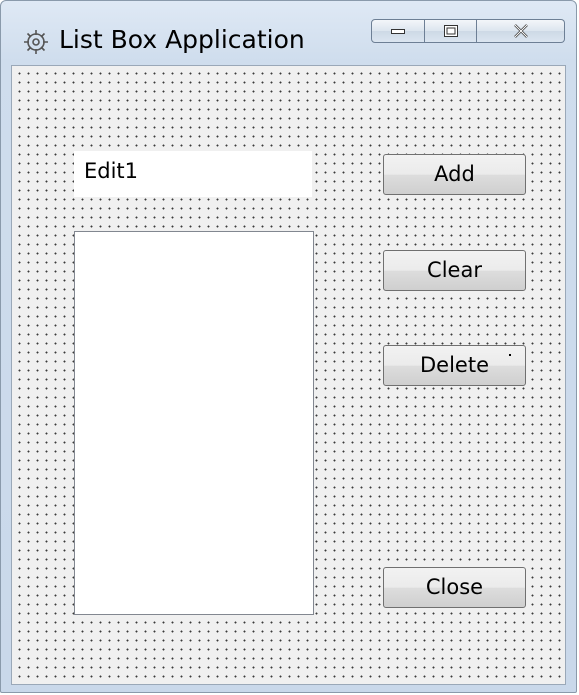 Image resolution: width=579 pixels, height=695 pixels. Describe the element at coordinates (193, 174) in the screenshot. I see `edit-input: Edit1` at that location.